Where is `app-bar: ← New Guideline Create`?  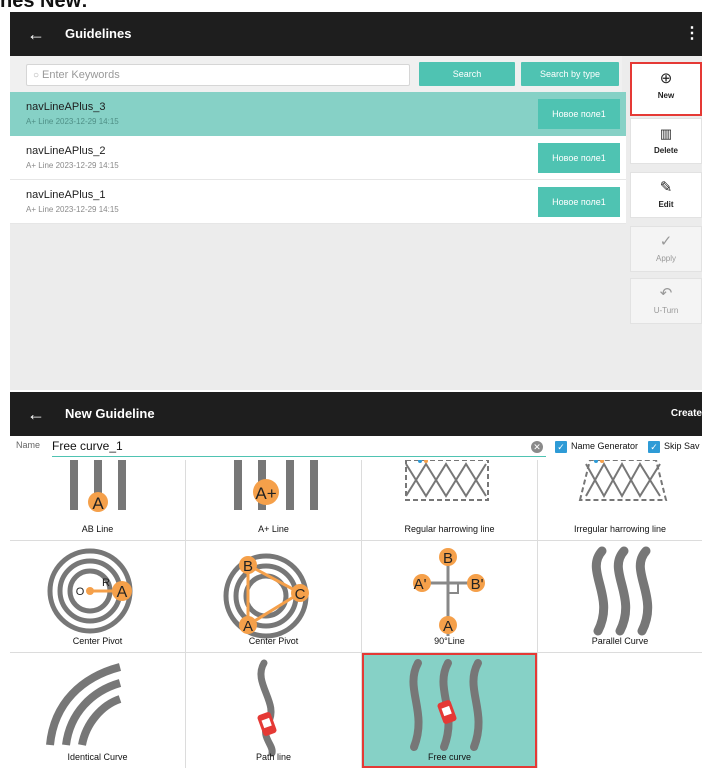
app-bar: ← New Guideline Create is located at coordinates (356, 414).